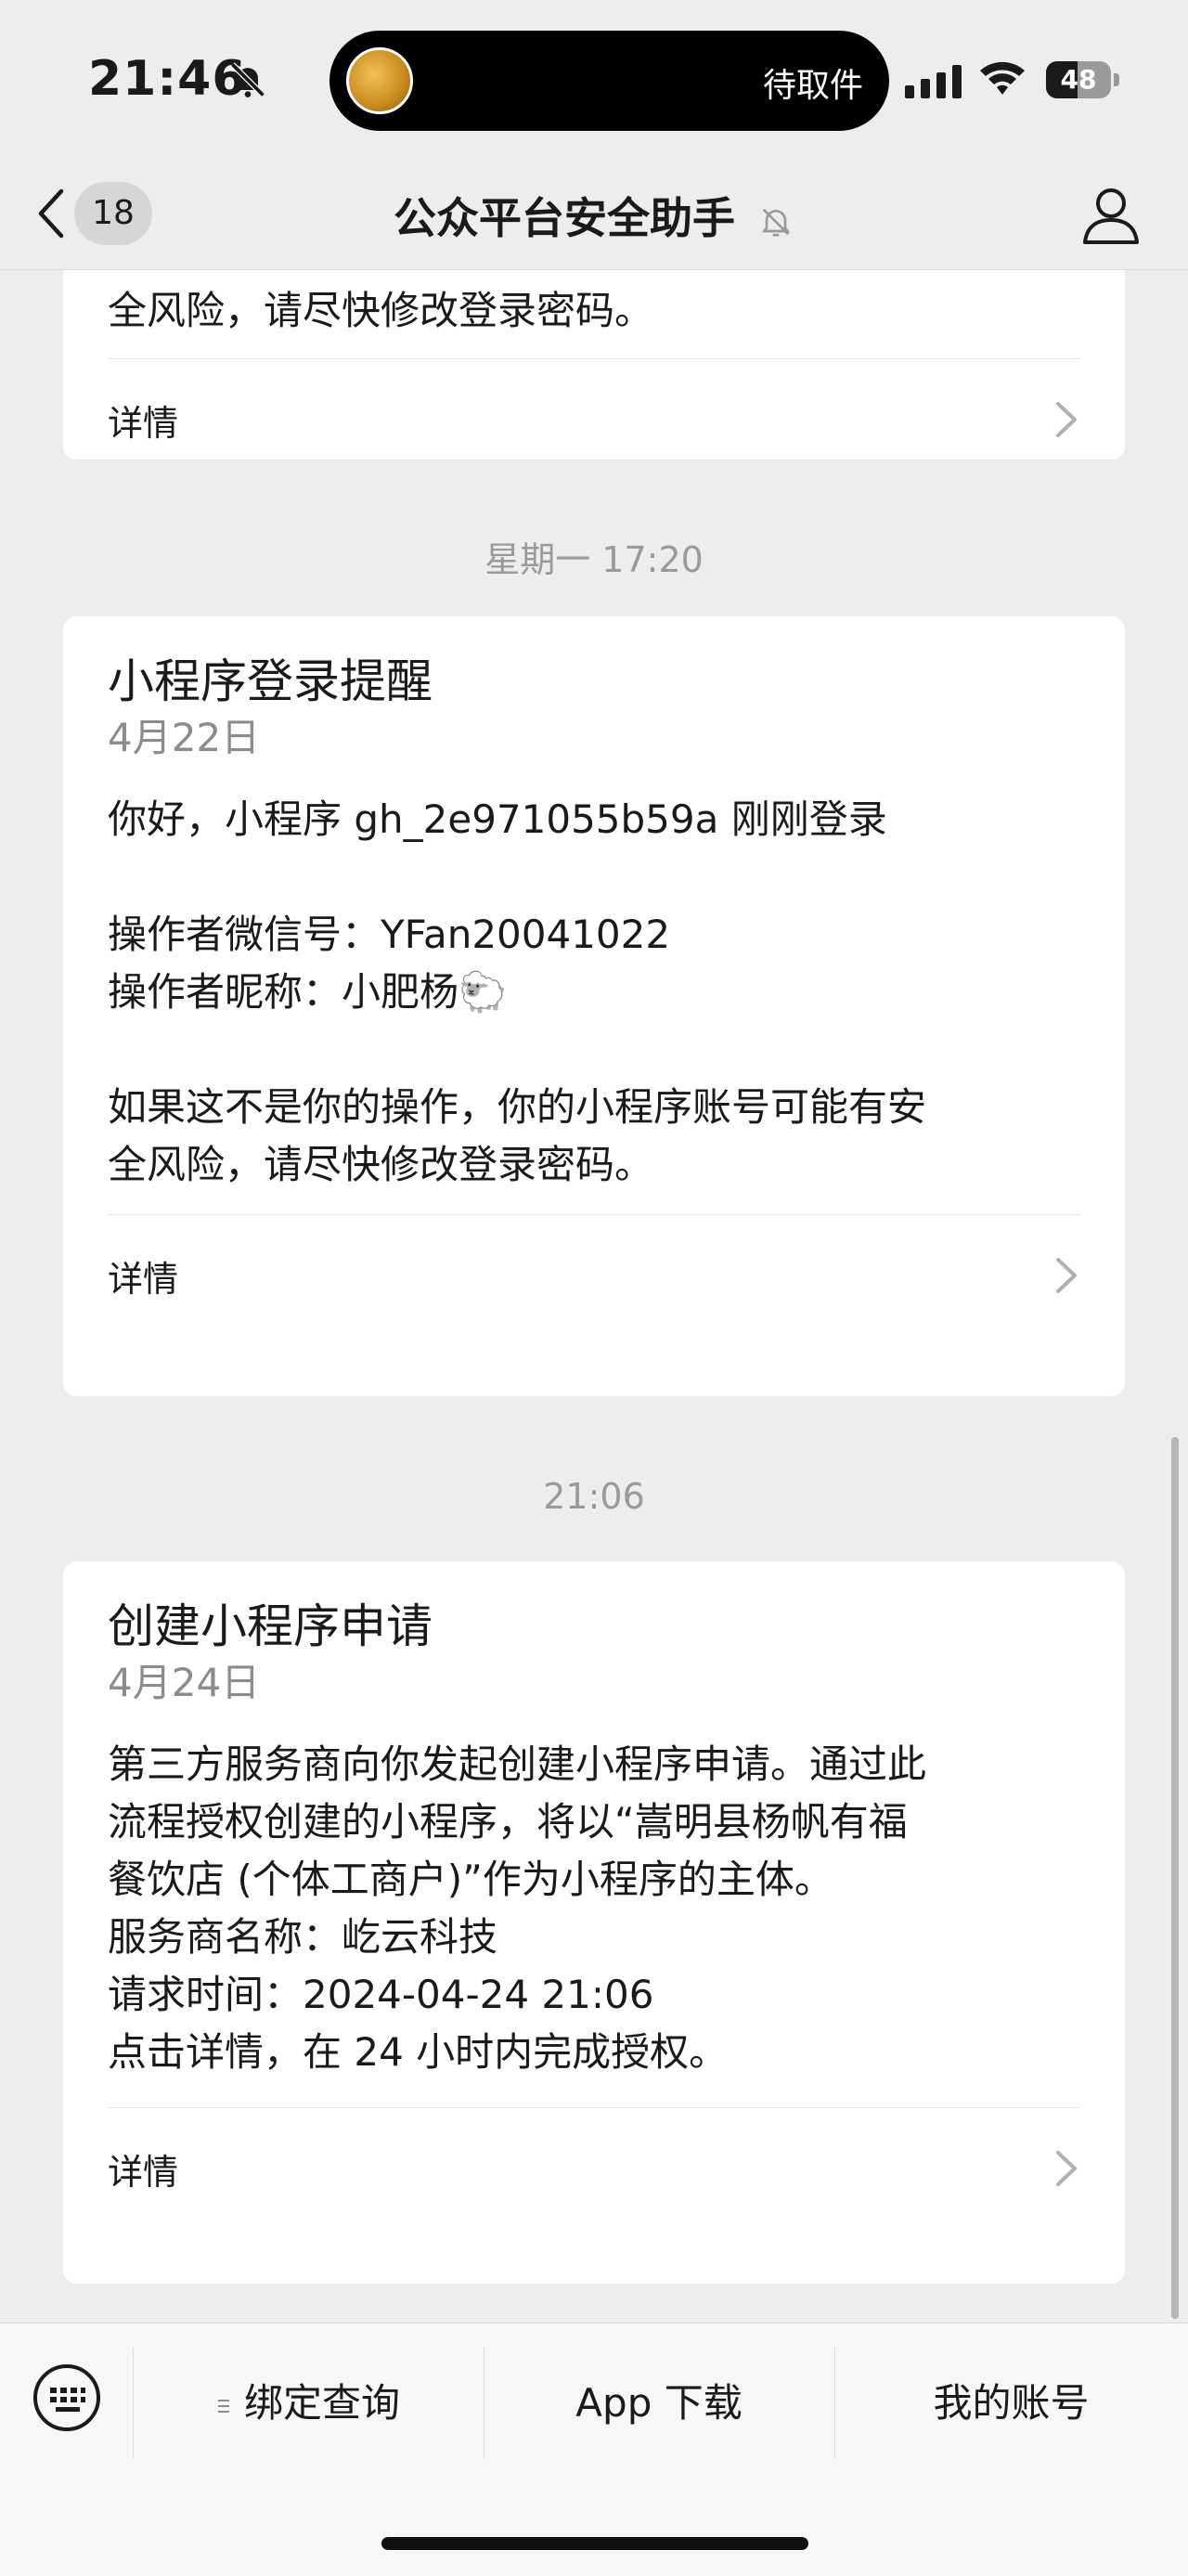 The height and width of the screenshot is (2576, 1188). I want to click on keyboard-icon, so click(67, 2397).